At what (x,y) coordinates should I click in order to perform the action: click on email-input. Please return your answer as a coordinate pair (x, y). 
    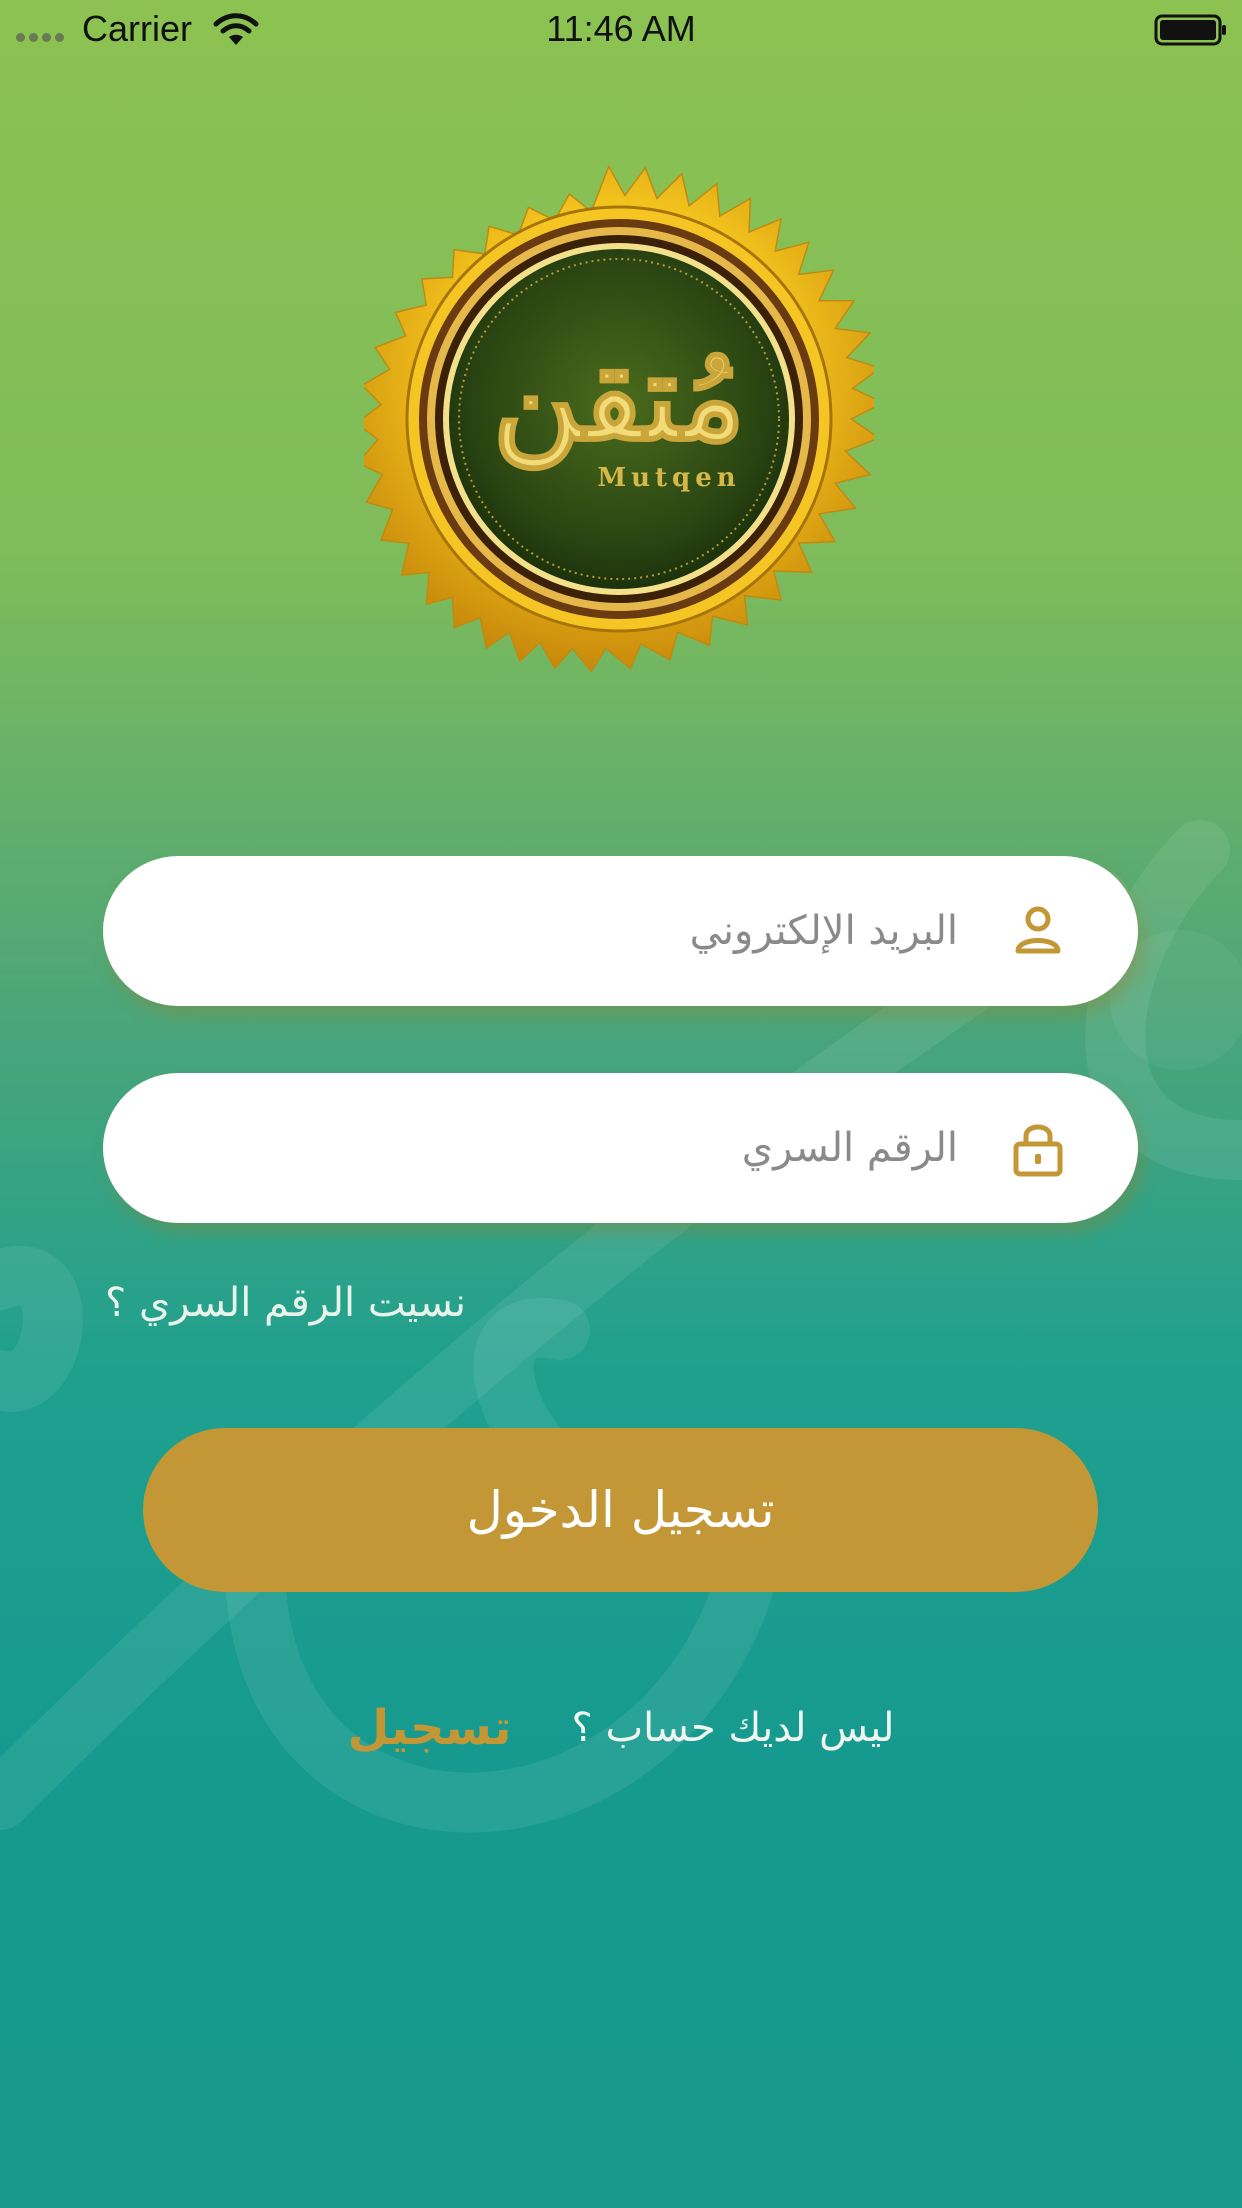
    Looking at the image, I should click on (560, 931).